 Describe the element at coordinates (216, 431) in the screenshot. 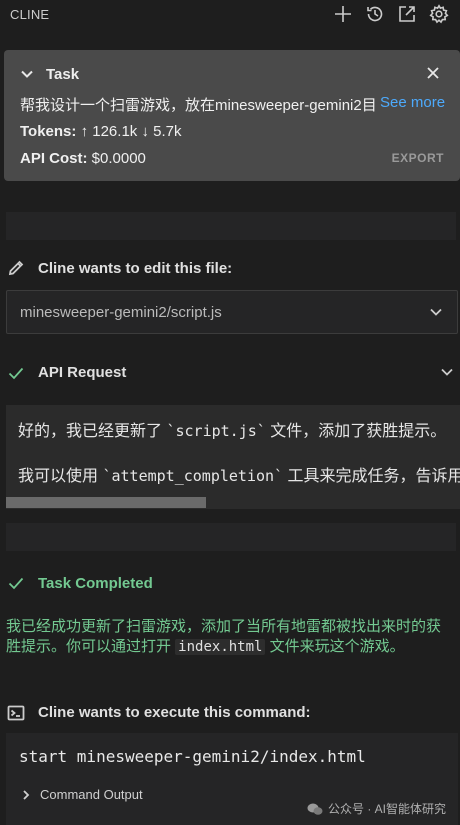

I see `api-code: `script.js`` at that location.